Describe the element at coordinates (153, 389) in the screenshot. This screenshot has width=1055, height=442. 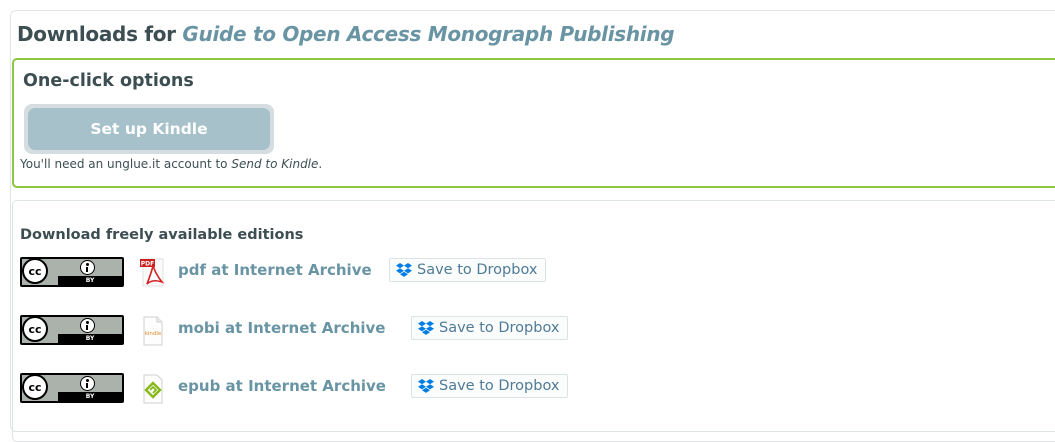
I see `epub-icon` at that location.